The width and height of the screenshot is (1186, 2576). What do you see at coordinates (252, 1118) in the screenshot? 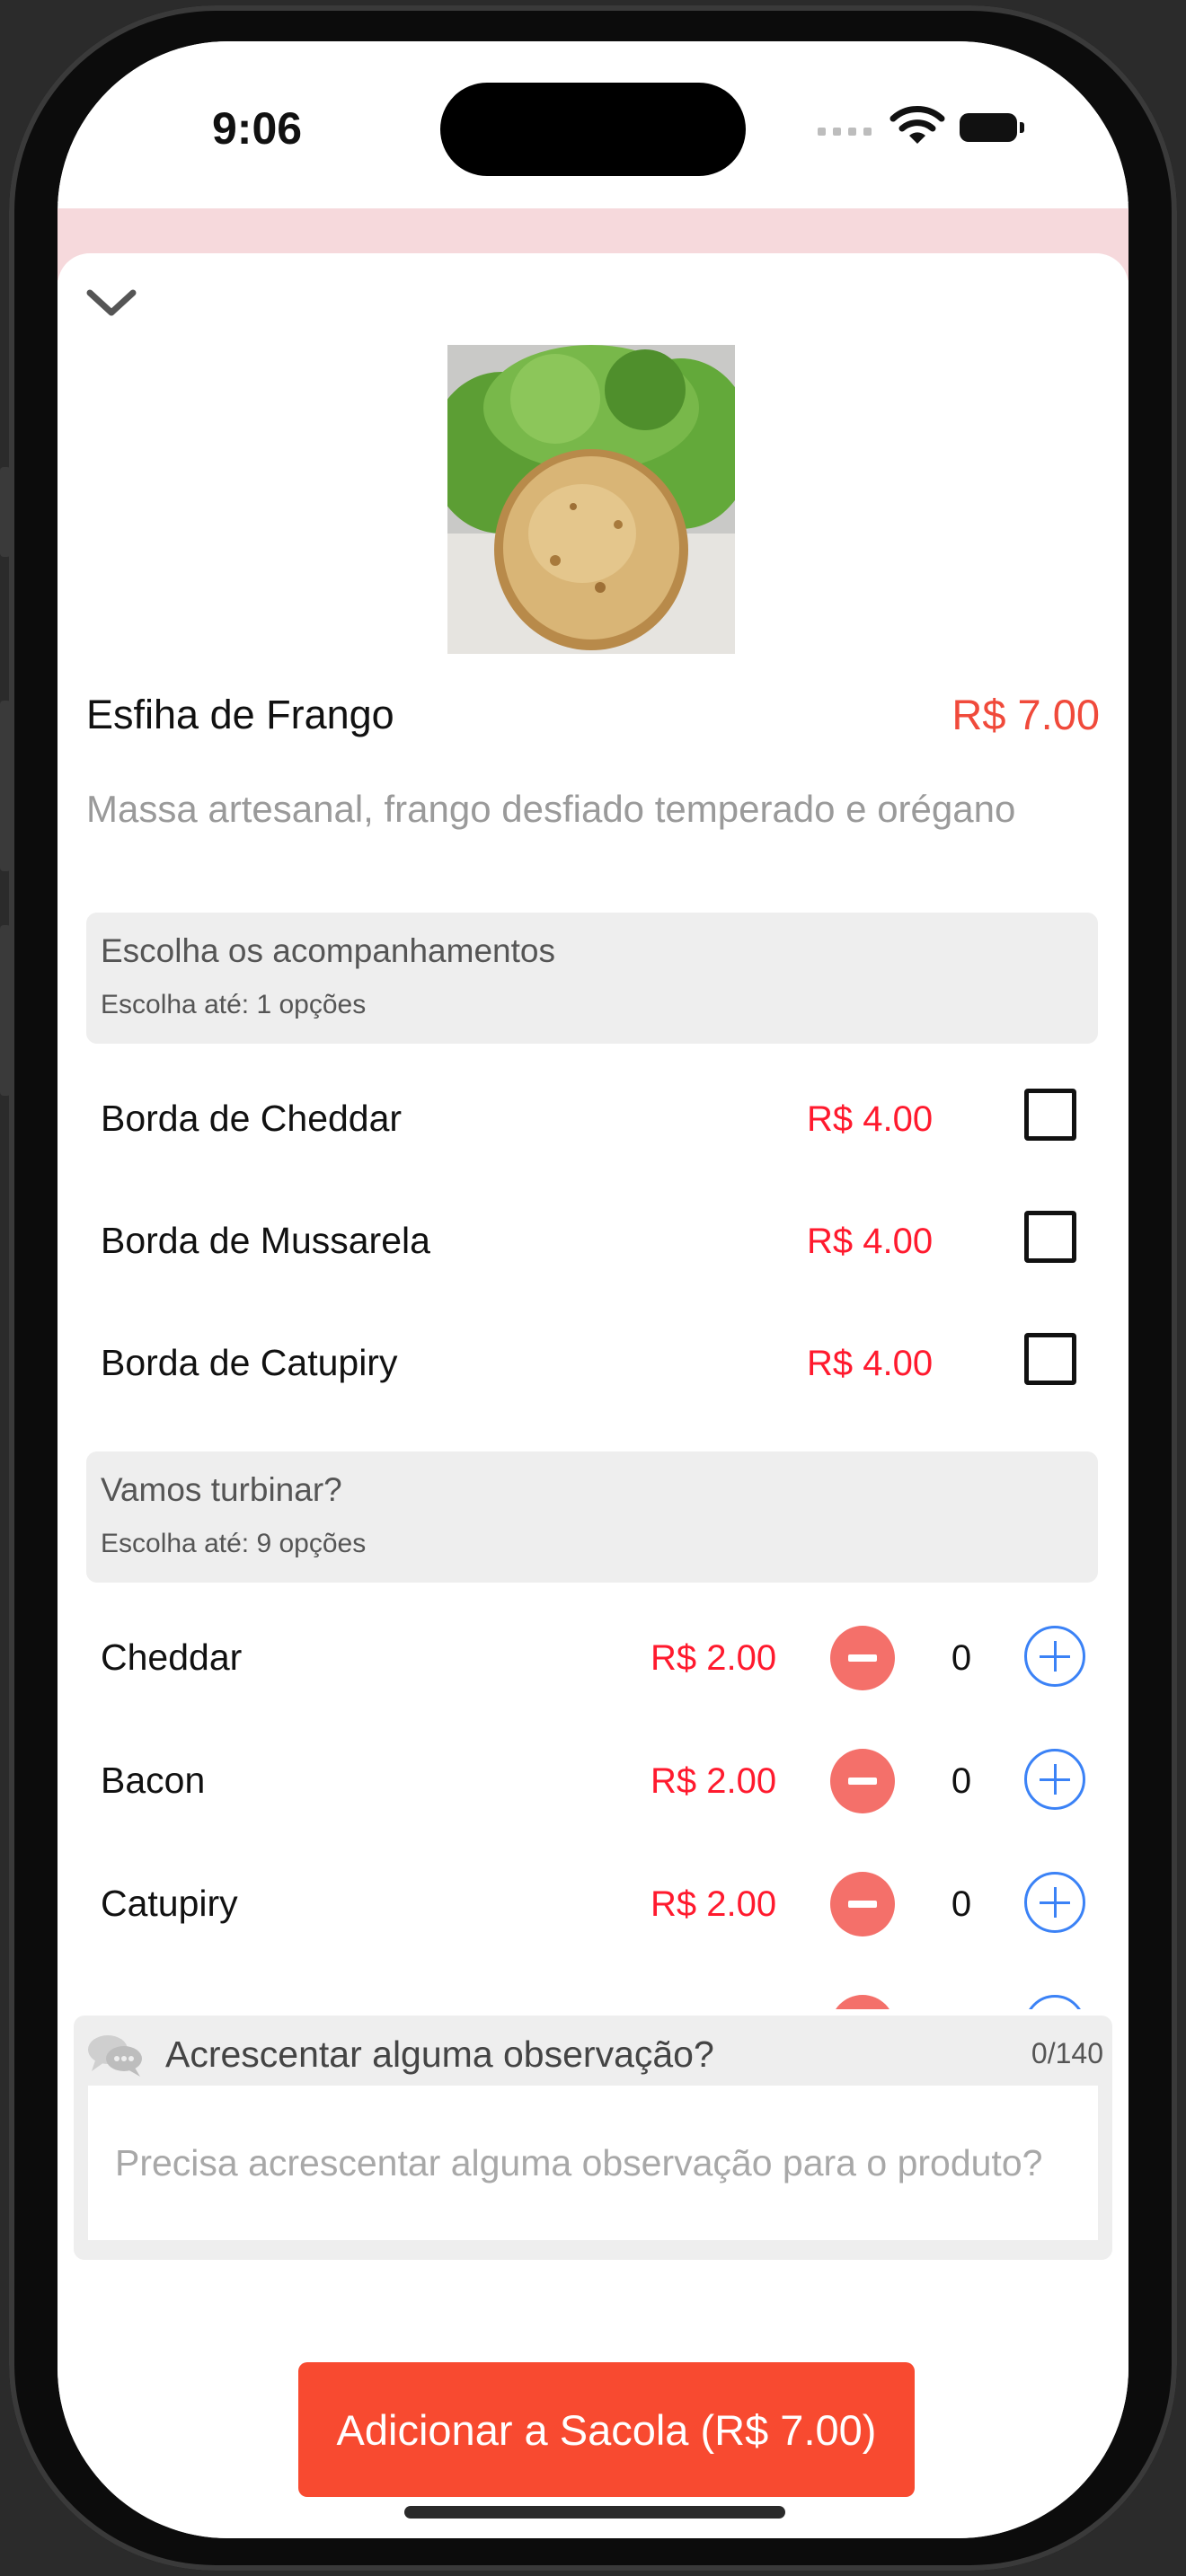
I see `option-name: Borda de Cheddar` at bounding box center [252, 1118].